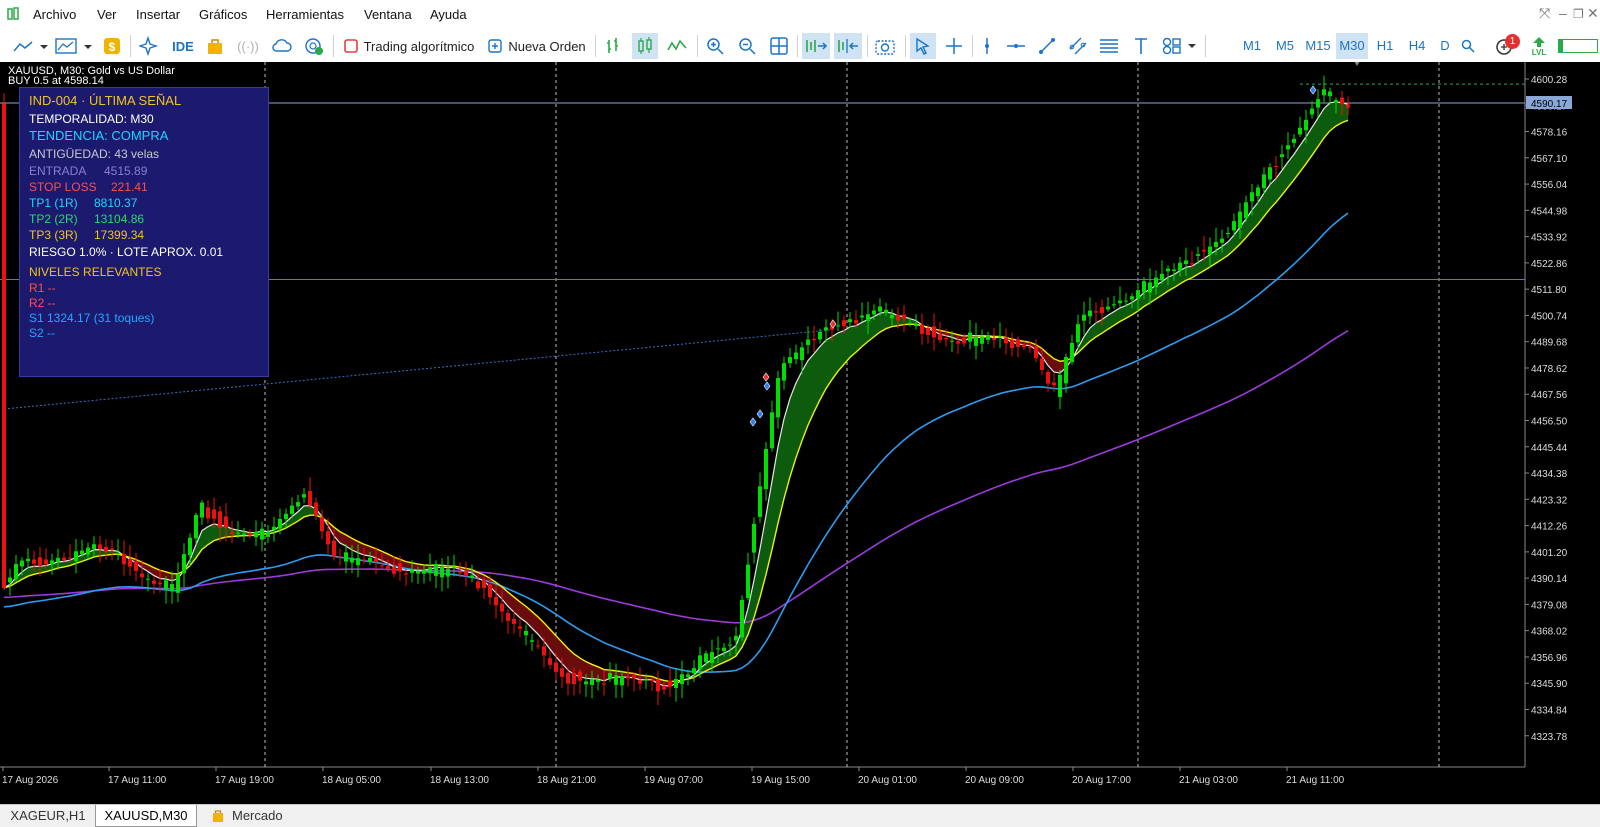  Describe the element at coordinates (816, 46) in the screenshot. I see `auto-scroll-button` at that location.